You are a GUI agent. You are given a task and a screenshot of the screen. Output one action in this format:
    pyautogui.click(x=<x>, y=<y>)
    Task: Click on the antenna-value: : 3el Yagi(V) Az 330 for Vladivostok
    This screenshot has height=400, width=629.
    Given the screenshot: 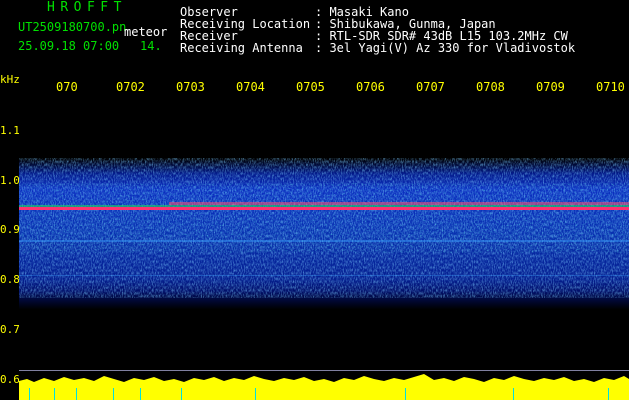 What is the action you would take?
    pyautogui.click(x=445, y=48)
    